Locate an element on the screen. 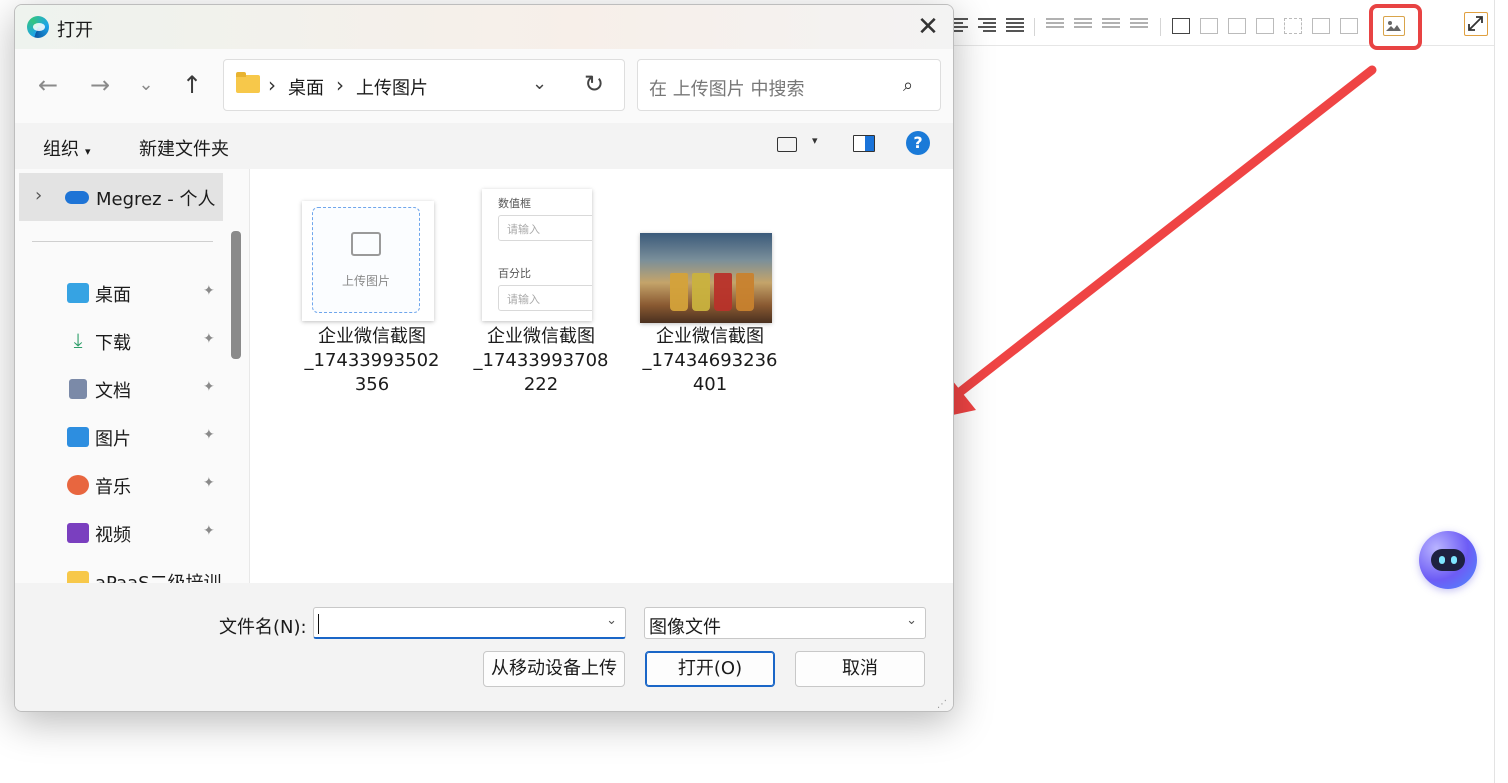 This screenshot has width=1508, height=783. dialog-title: 打开 is located at coordinates (75, 30).